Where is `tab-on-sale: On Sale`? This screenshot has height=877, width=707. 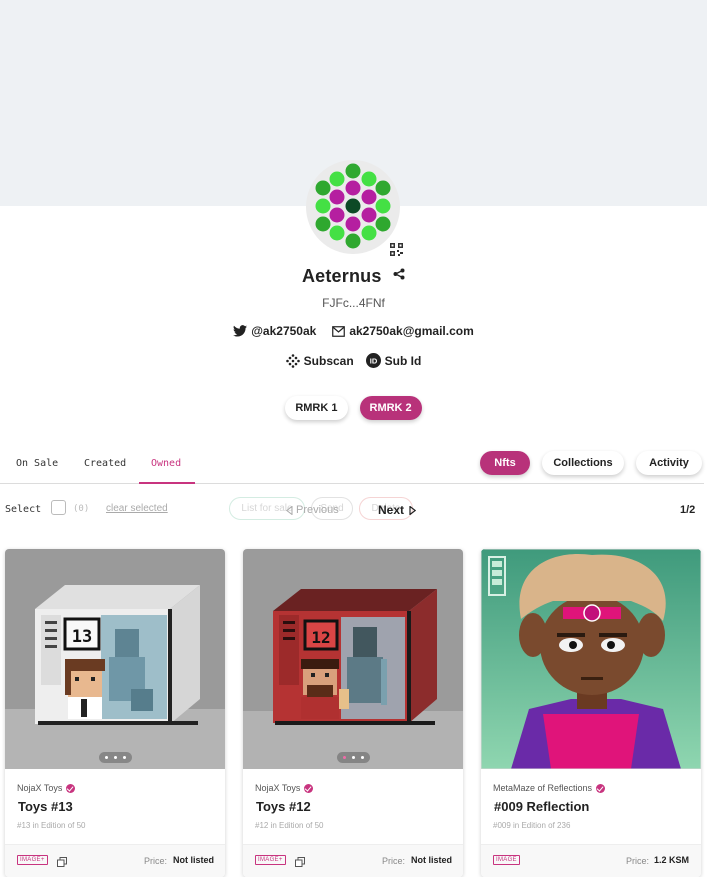
tab-on-sale: On Sale is located at coordinates (37, 463).